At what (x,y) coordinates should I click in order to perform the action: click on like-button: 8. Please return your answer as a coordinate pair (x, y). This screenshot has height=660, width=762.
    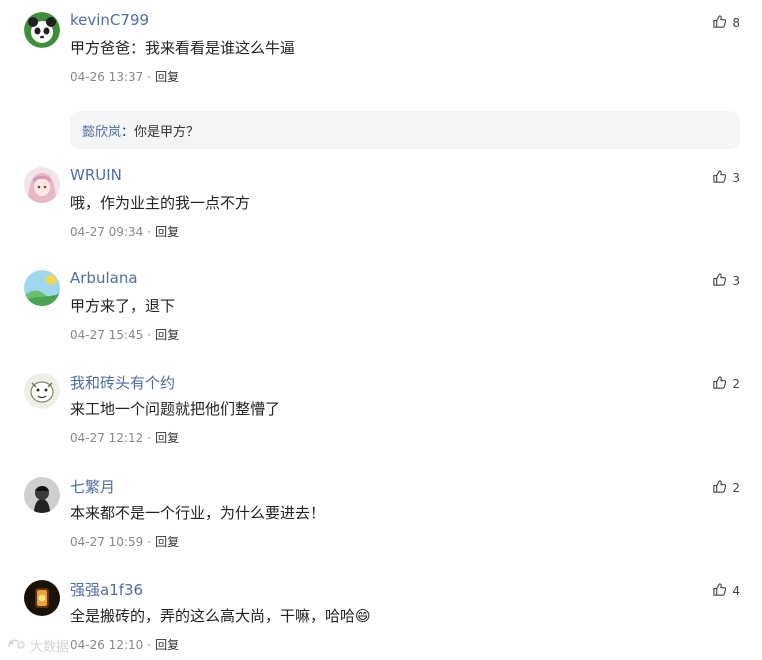
    Looking at the image, I should click on (726, 23).